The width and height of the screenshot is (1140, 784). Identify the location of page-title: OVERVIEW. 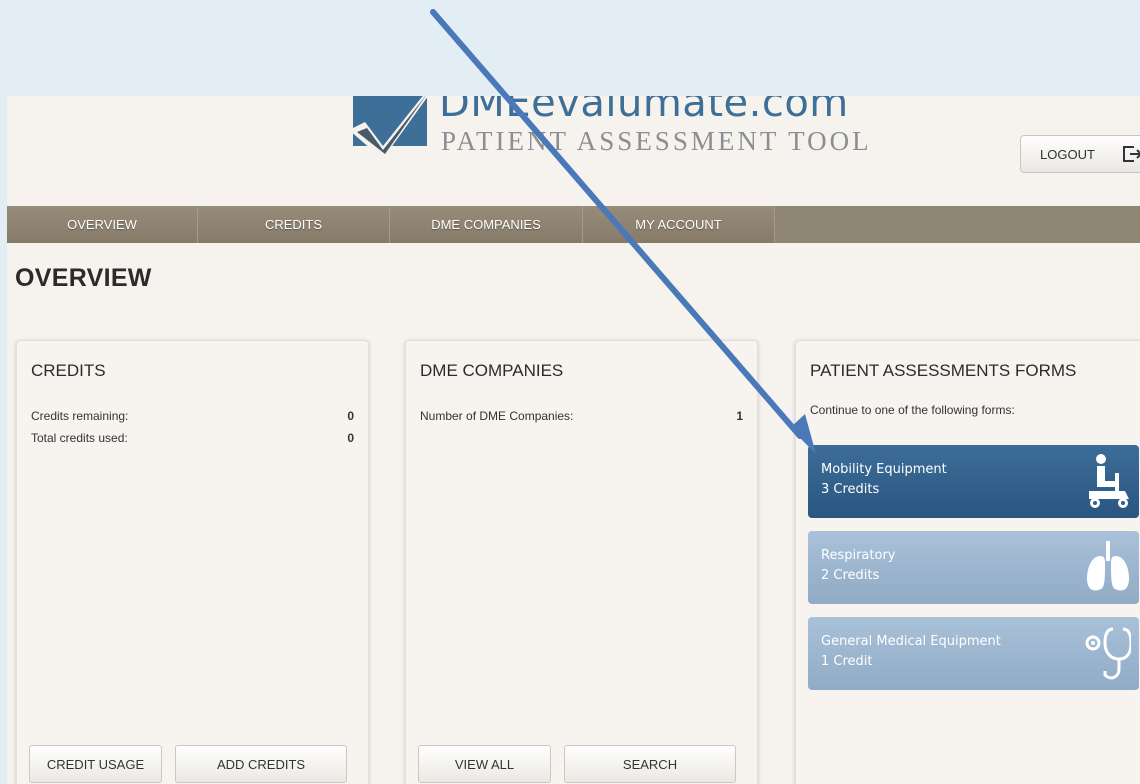
(83, 278).